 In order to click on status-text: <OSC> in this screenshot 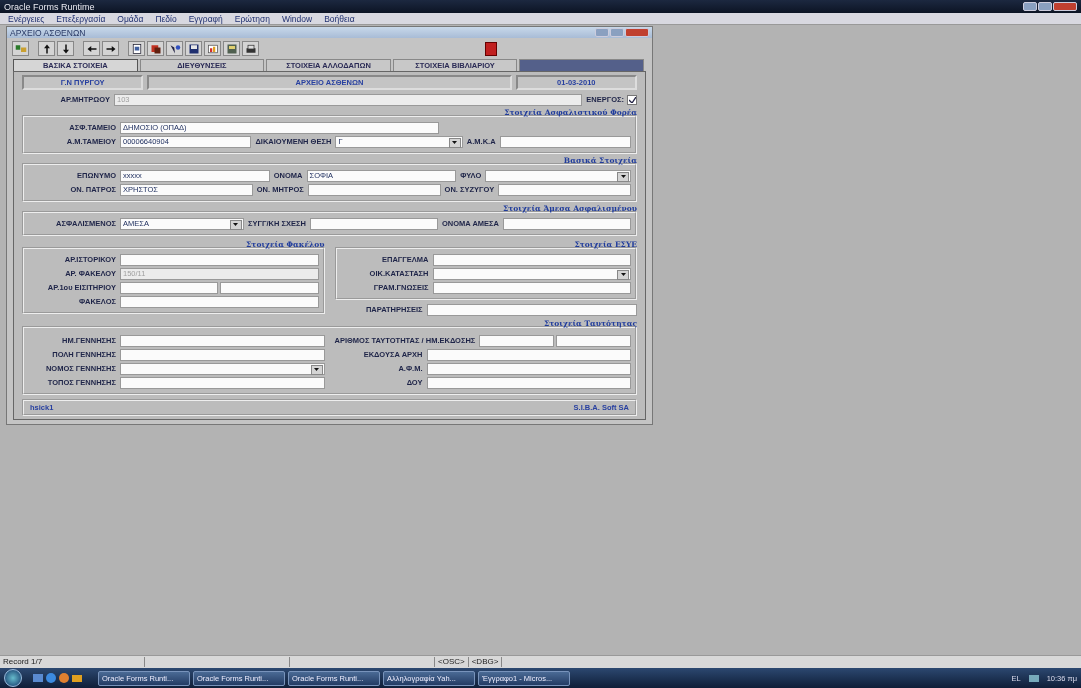, I will do `click(452, 662)`.